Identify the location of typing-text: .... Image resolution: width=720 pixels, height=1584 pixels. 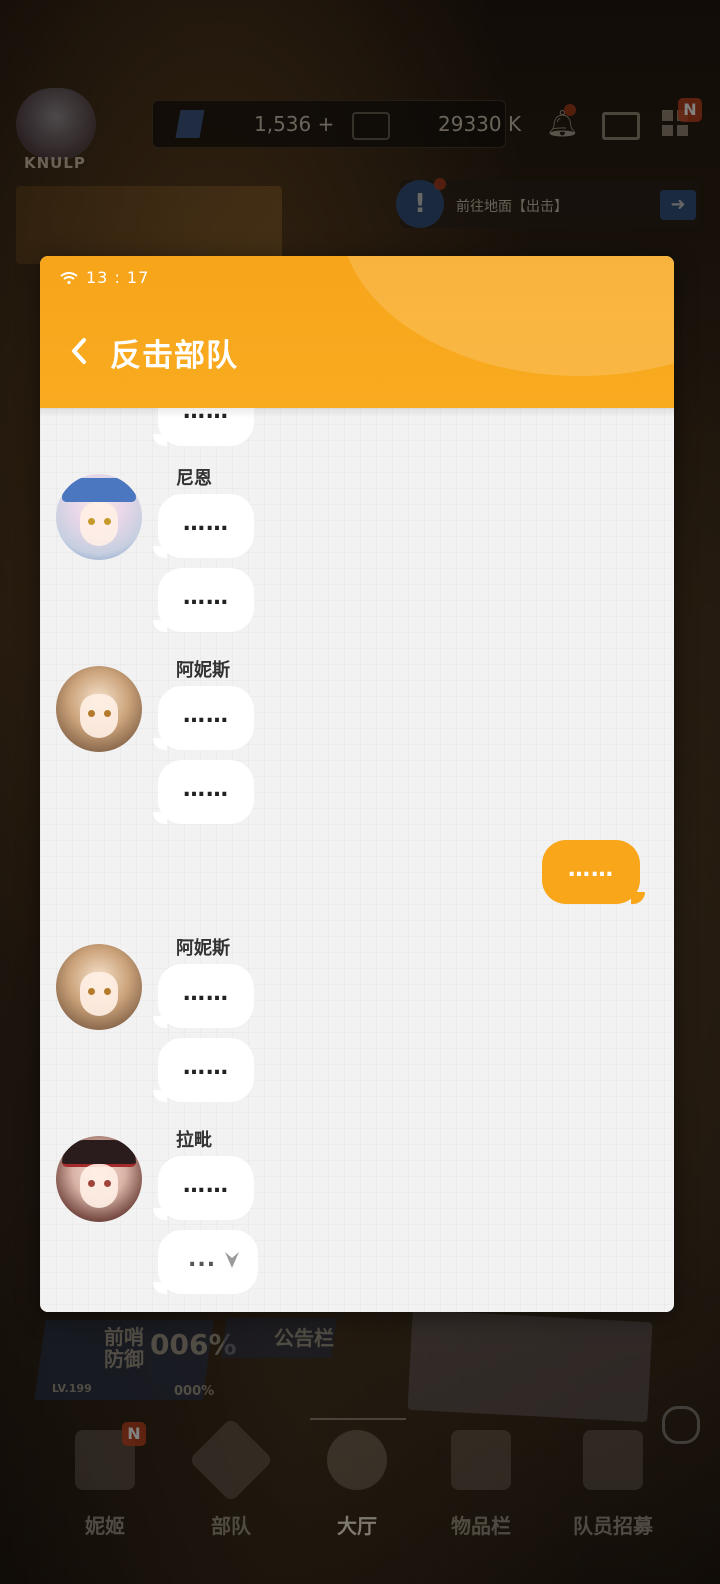
(202, 1259).